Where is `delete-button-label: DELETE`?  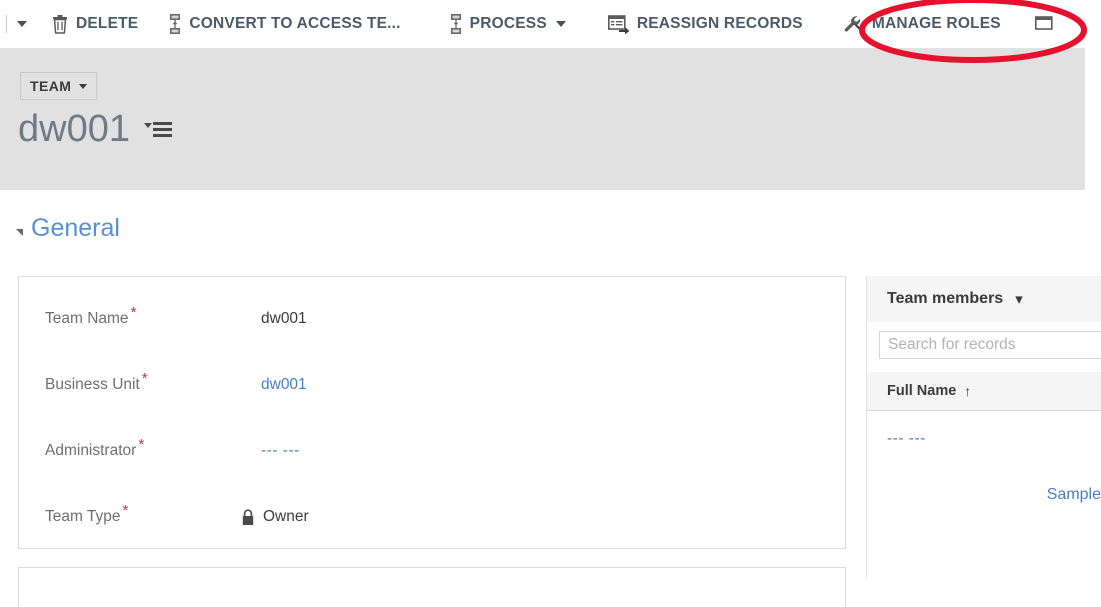
delete-button-label: DELETE is located at coordinates (107, 23).